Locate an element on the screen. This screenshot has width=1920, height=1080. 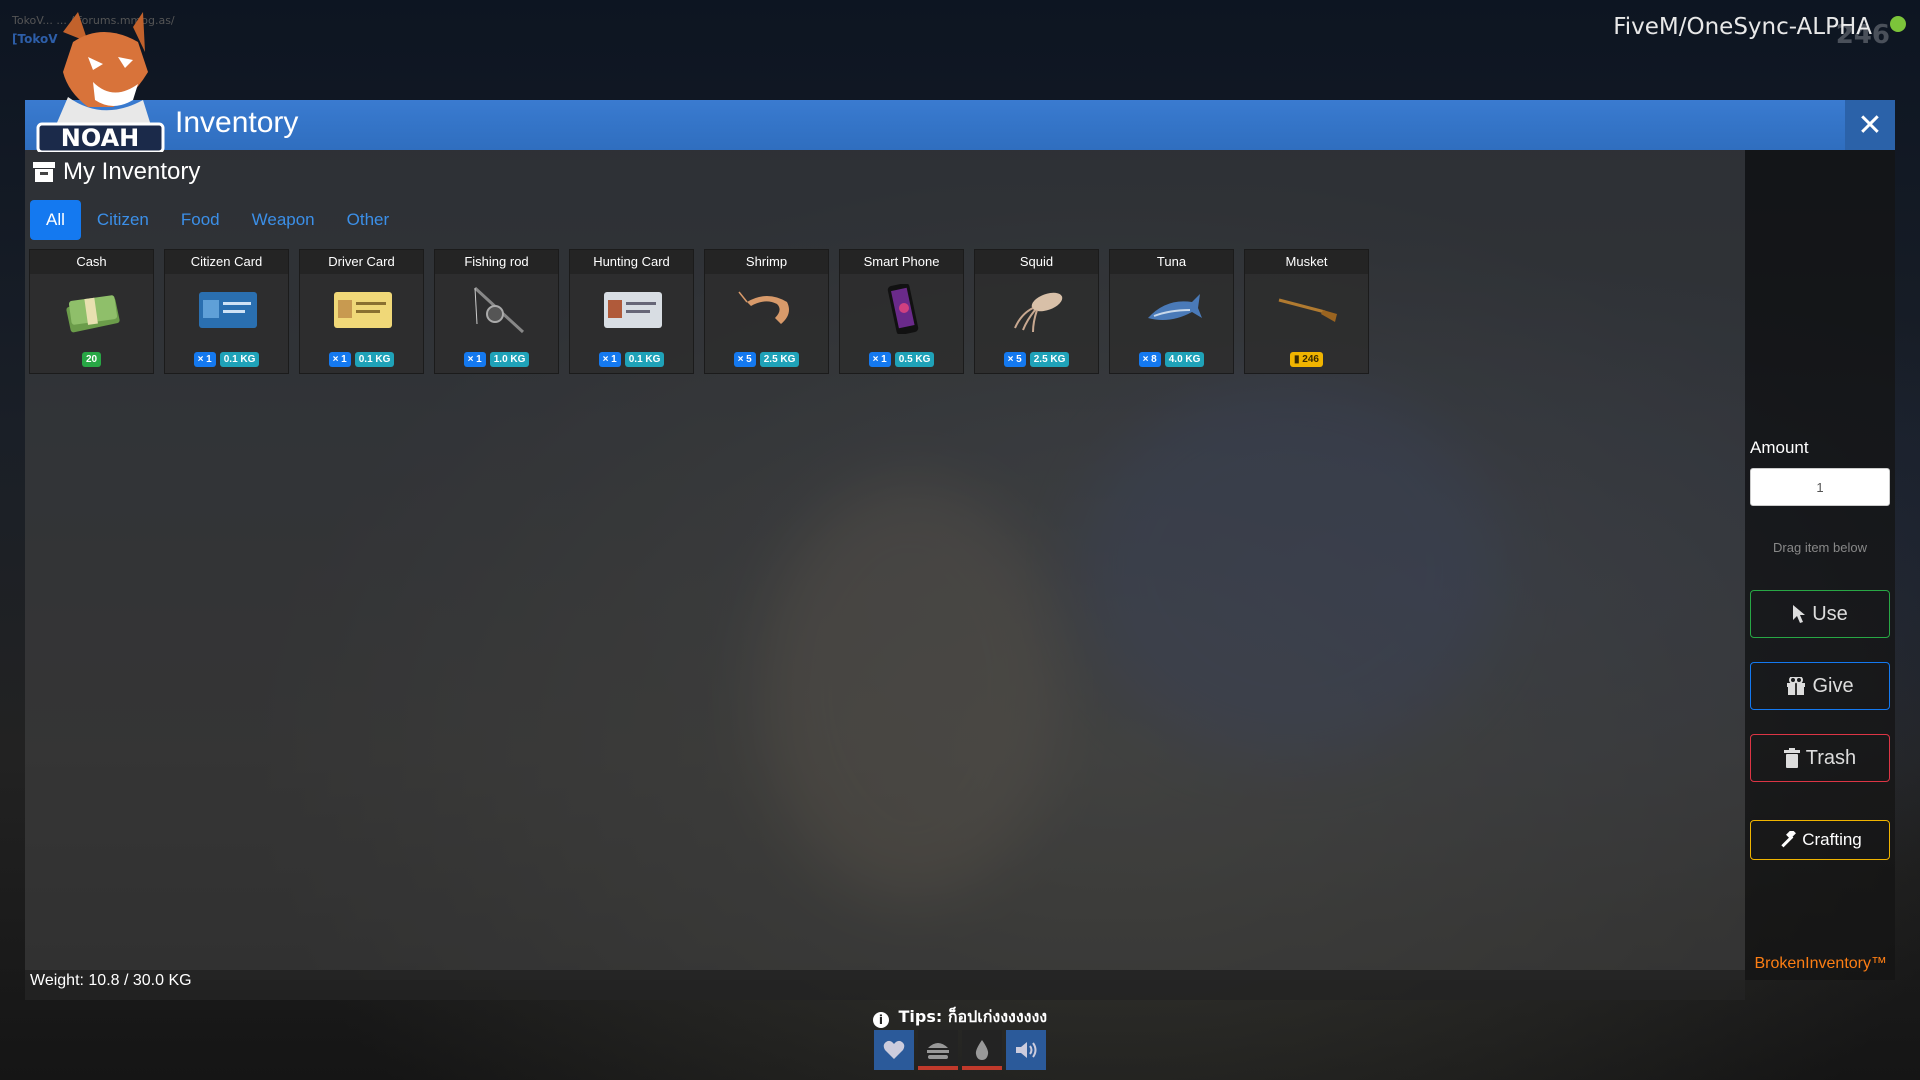
squid-icon is located at coordinates (1038, 312).